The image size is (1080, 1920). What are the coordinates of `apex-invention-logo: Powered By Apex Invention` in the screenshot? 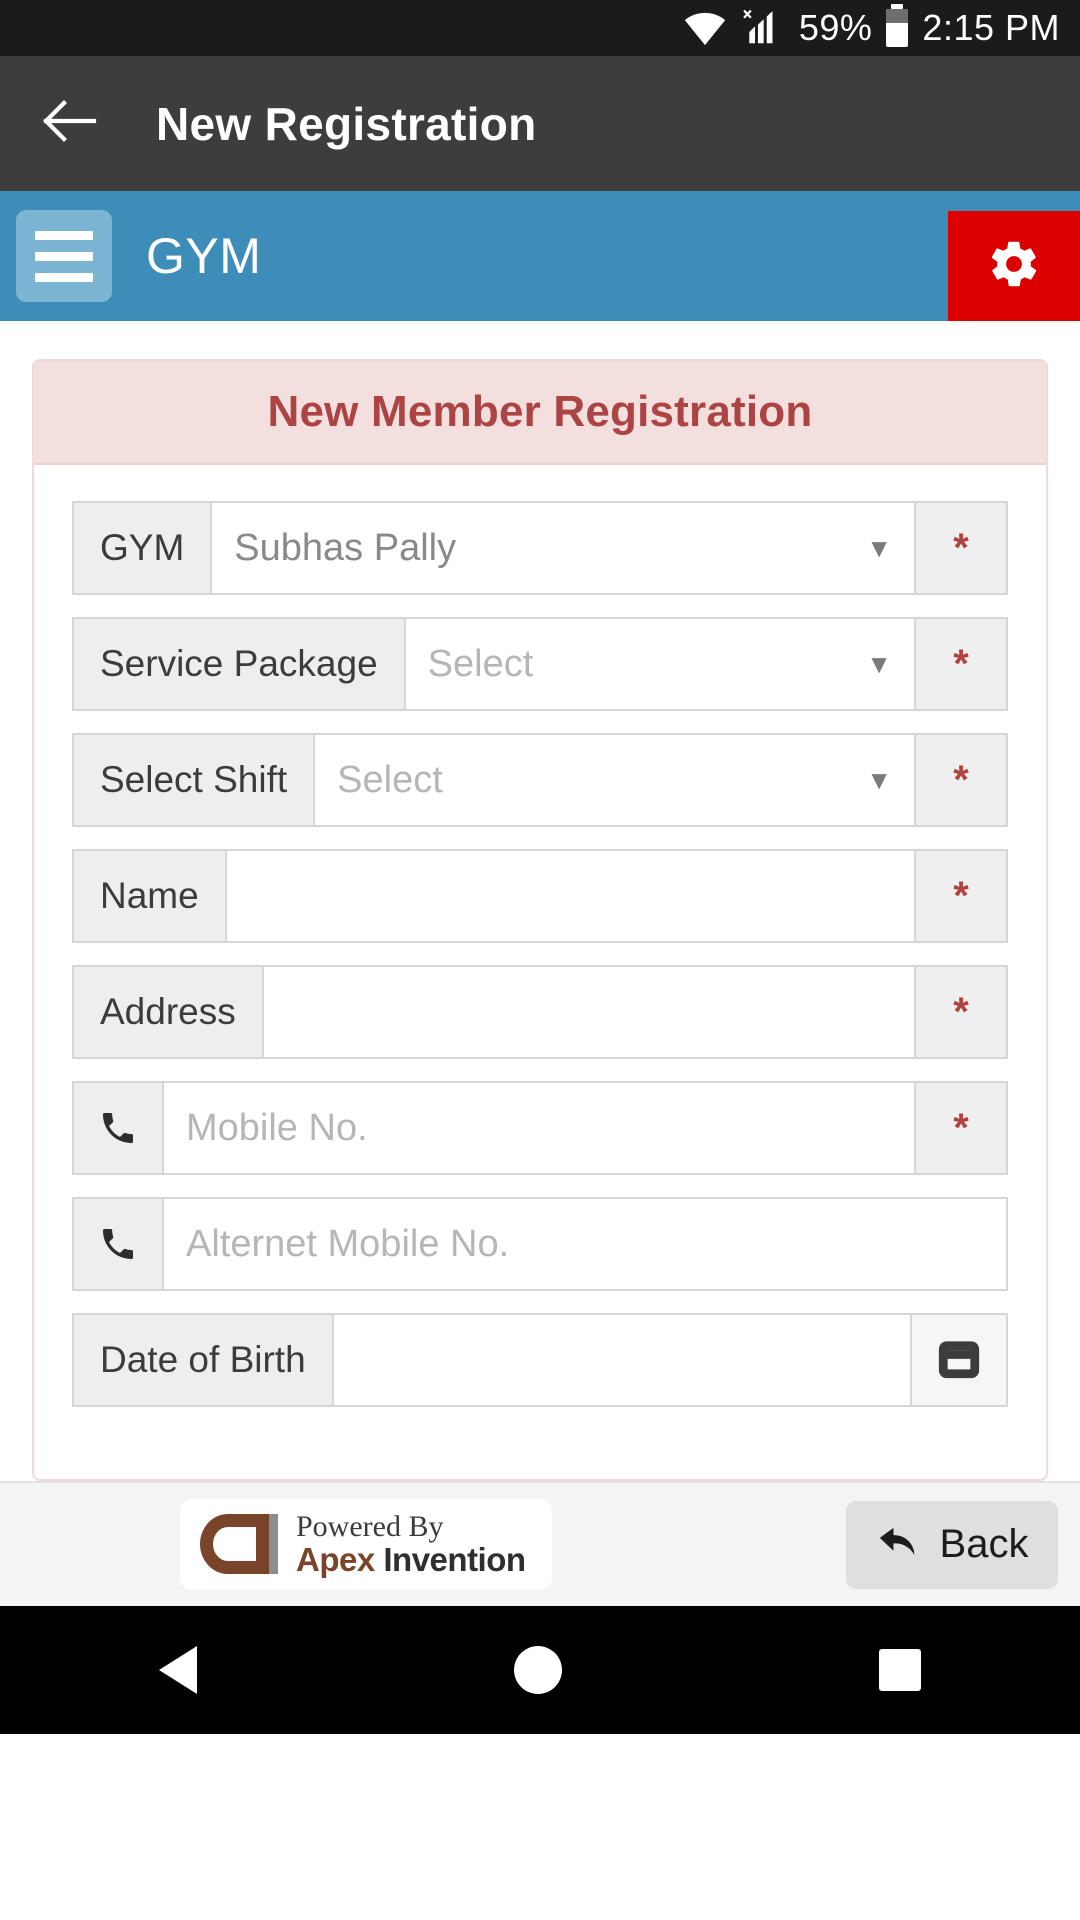 It's located at (366, 1544).